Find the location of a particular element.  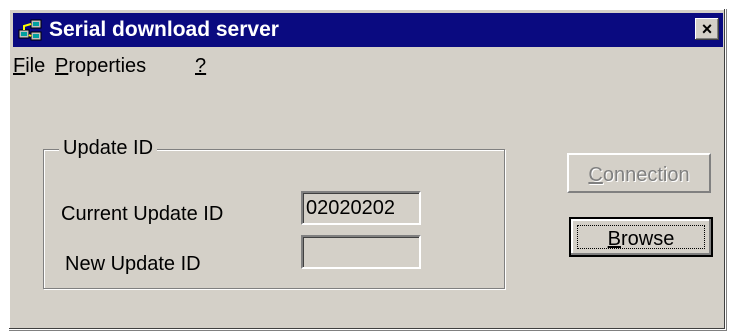

menu-properties-mnemonic: P is located at coordinates (62, 66).